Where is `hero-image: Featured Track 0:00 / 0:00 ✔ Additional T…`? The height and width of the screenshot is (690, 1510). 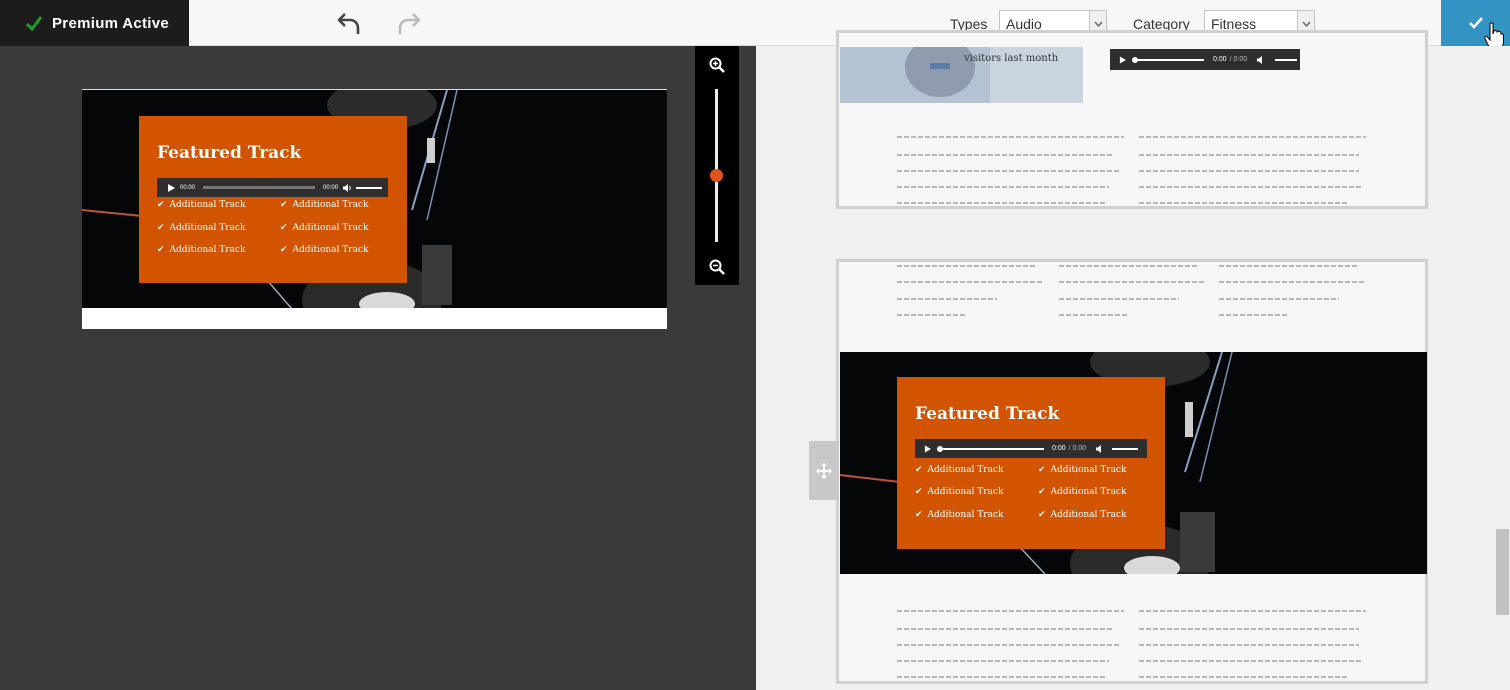 hero-image: Featured Track 0:00 / 0:00 ✔ Additional T… is located at coordinates (1133, 463).